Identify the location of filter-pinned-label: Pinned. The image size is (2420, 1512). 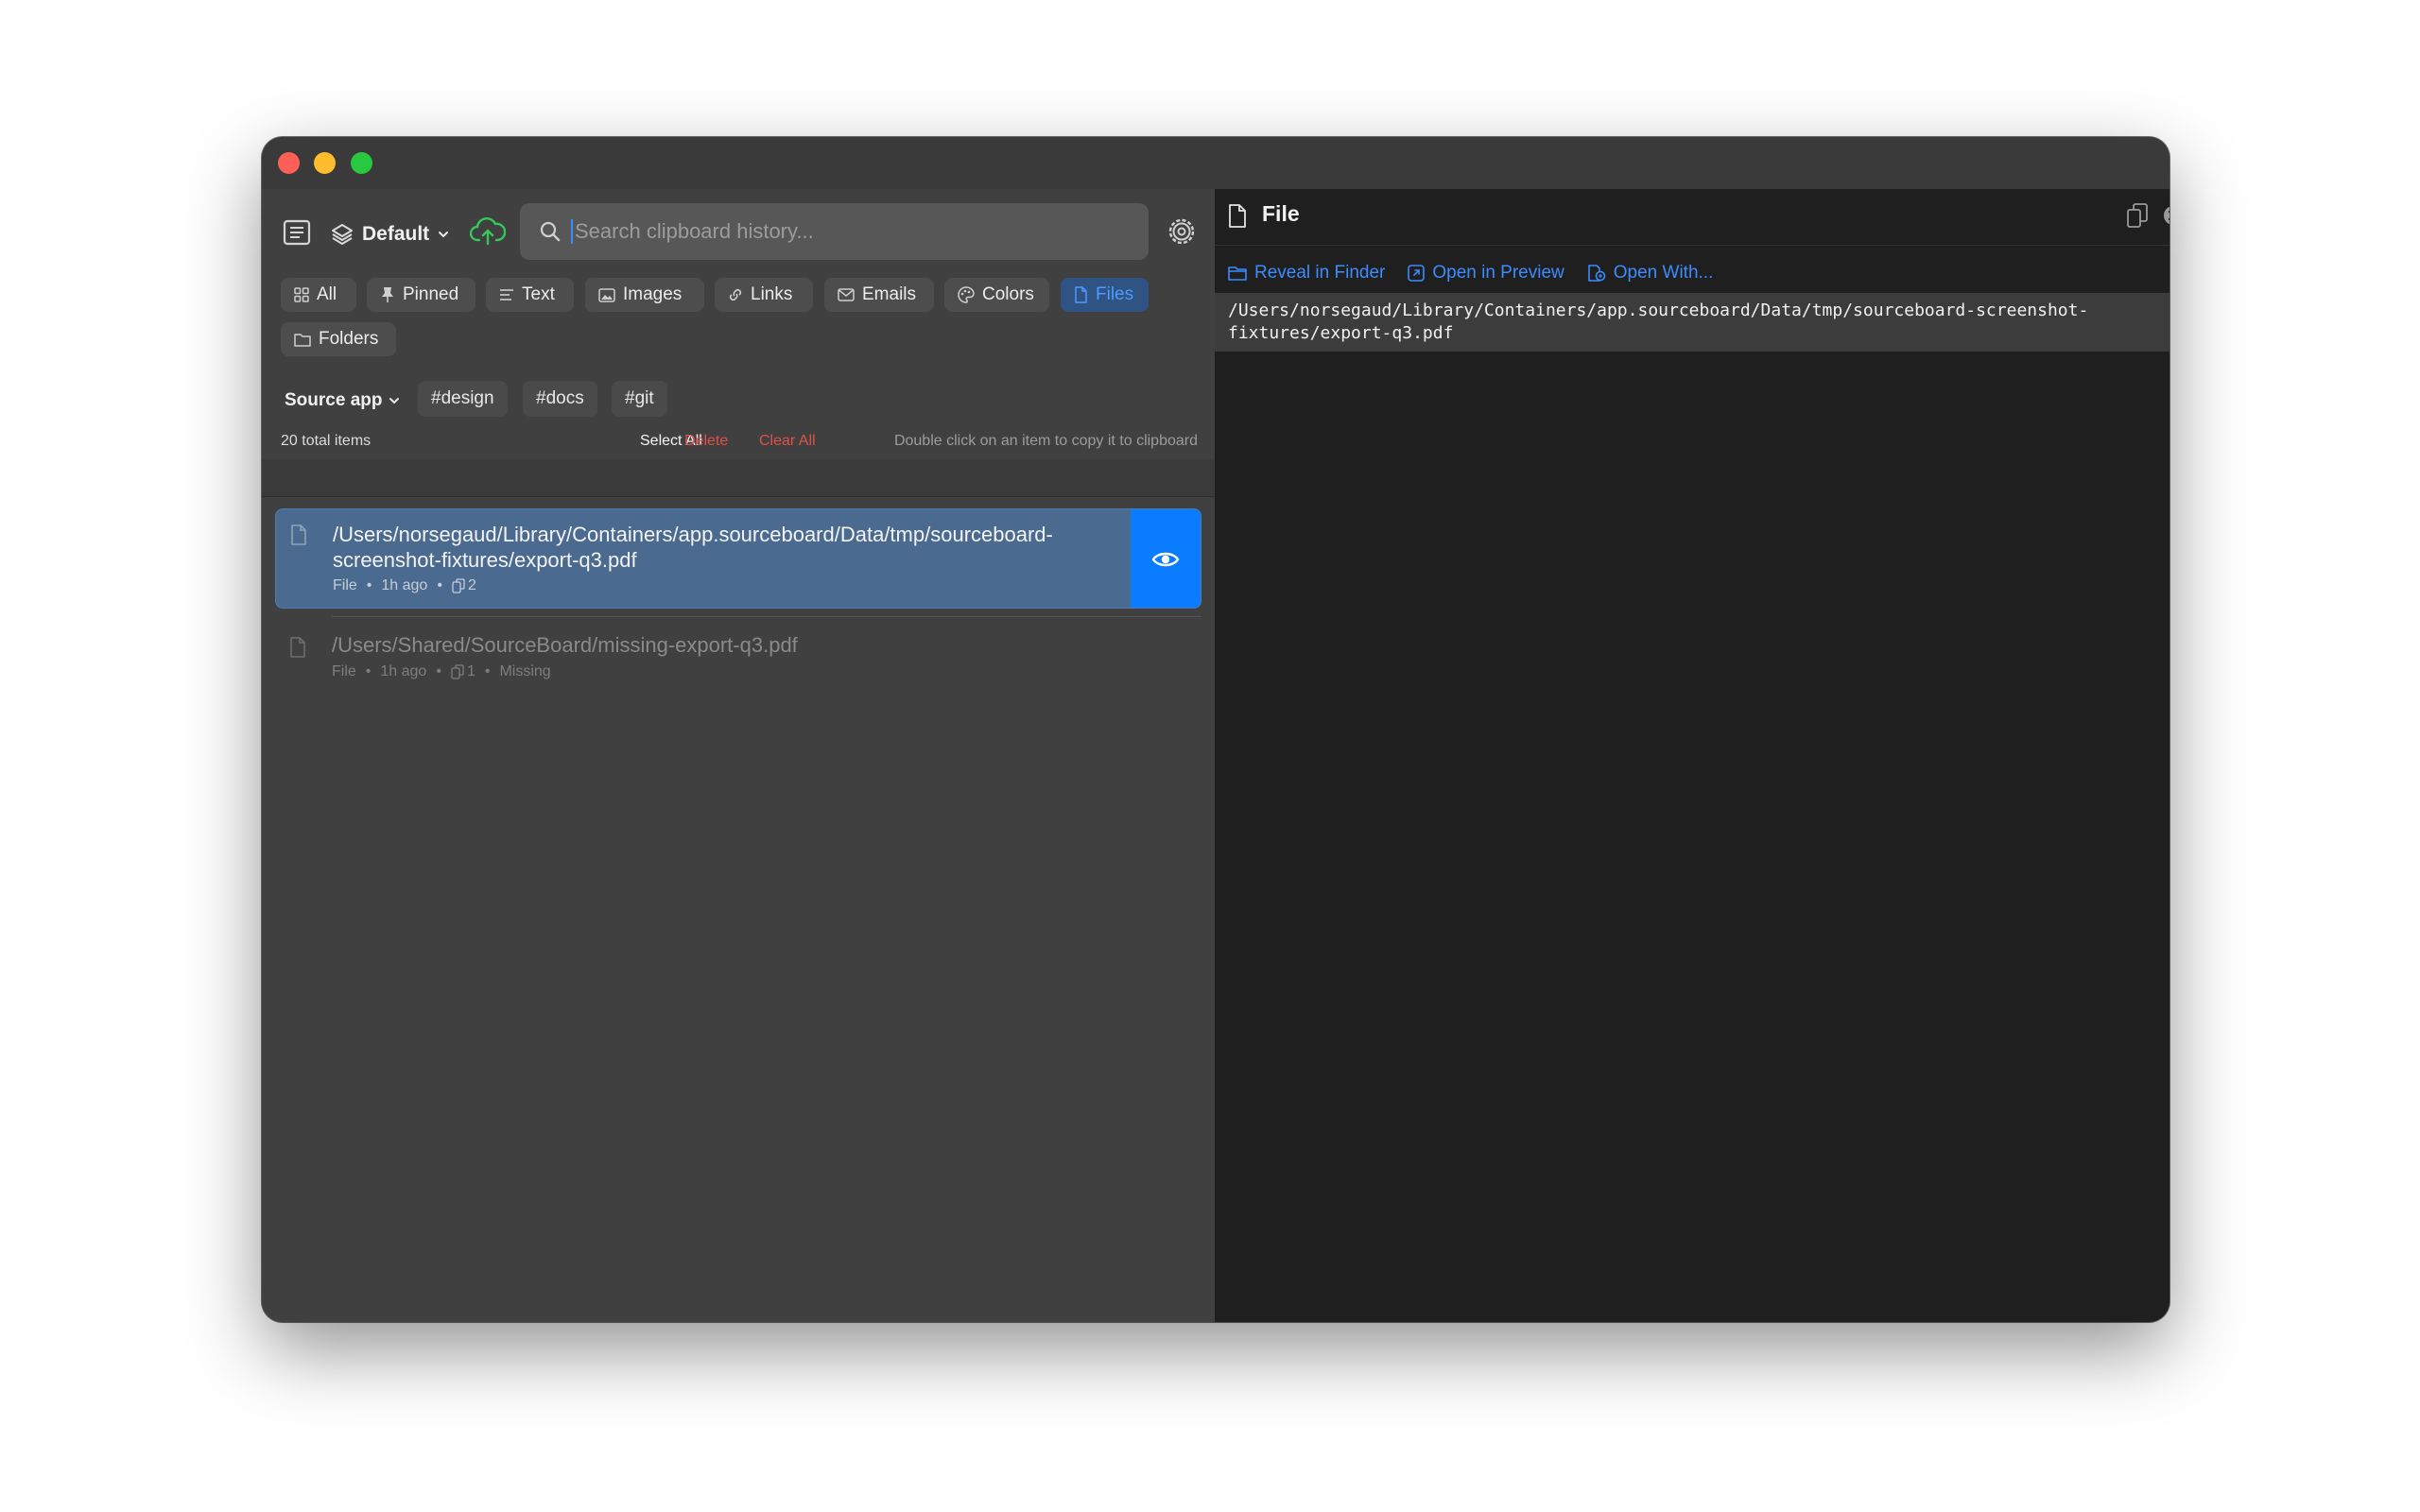
(431, 294).